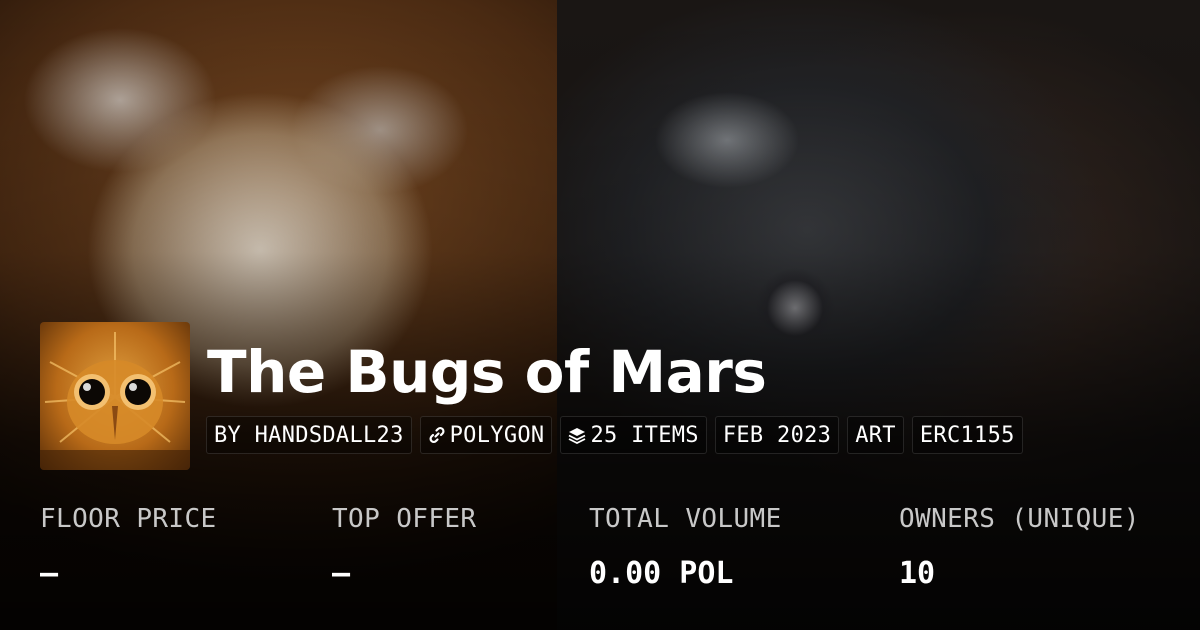 Image resolution: width=1200 pixels, height=630 pixels. I want to click on collection-title: The Bugs of Mars, so click(487, 372).